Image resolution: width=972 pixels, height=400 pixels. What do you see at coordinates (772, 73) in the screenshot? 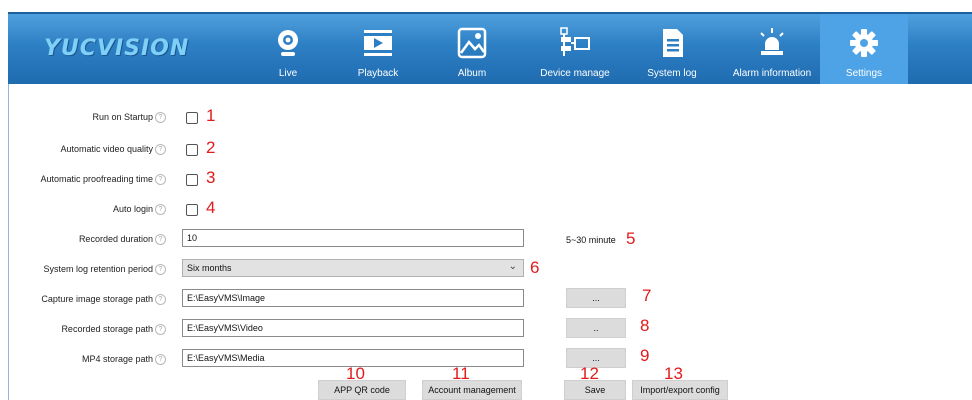
I see `nav-alarm-information-label: Alarm information` at bounding box center [772, 73].